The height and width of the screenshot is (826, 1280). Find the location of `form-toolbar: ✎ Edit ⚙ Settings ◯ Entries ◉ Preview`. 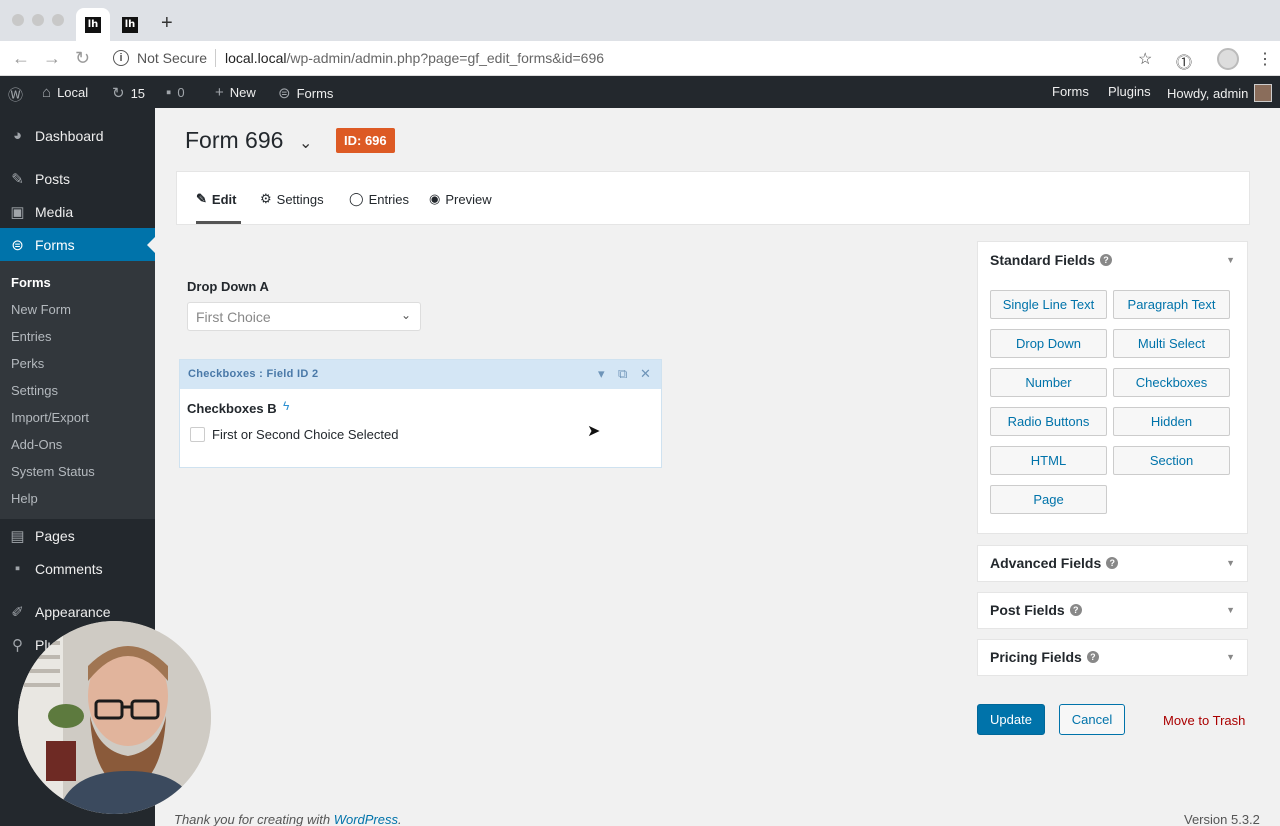

form-toolbar: ✎ Edit ⚙ Settings ◯ Entries ◉ Preview is located at coordinates (713, 198).